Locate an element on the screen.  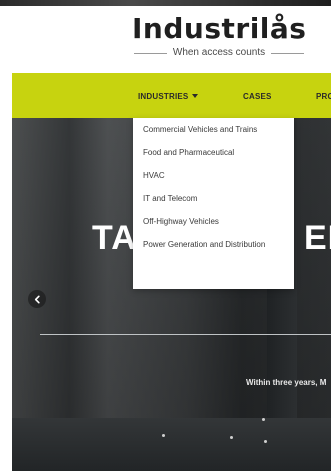
carousel-prev-button is located at coordinates (37, 299).